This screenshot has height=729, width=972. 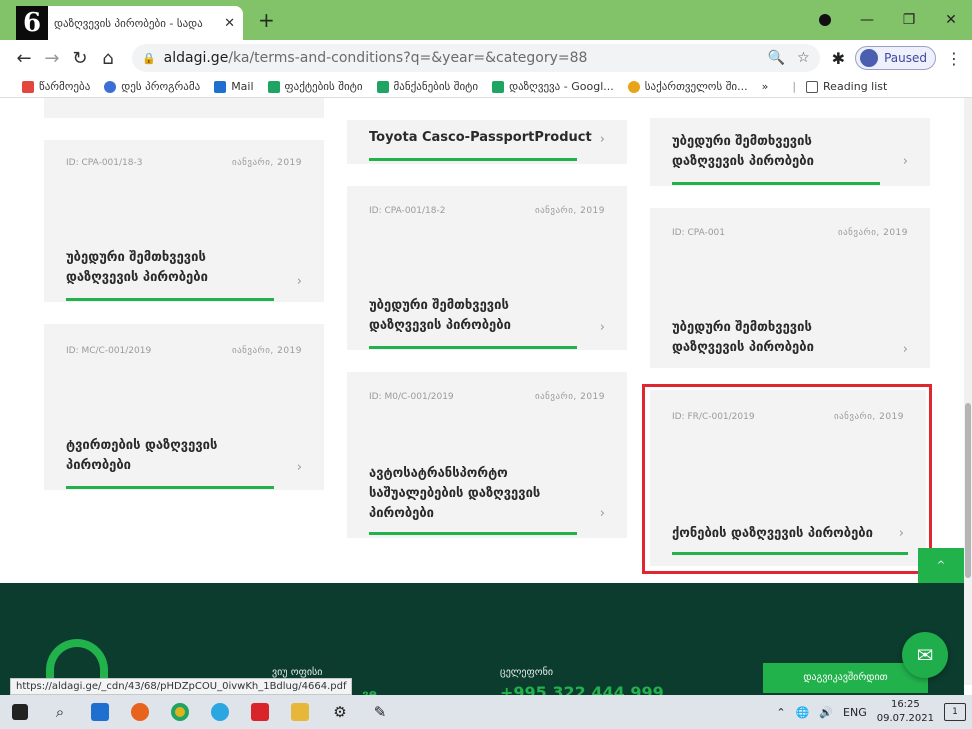 What do you see at coordinates (951, 20) in the screenshot?
I see `close-window-button: ✕` at bounding box center [951, 20].